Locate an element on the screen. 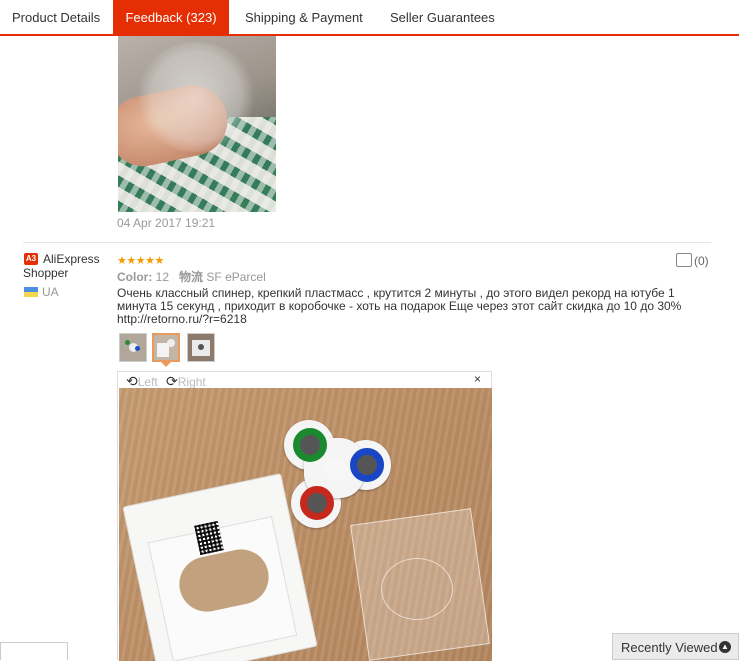 The image size is (739, 661). tab-shipping-payment: Shipping & Payment is located at coordinates (305, 17).